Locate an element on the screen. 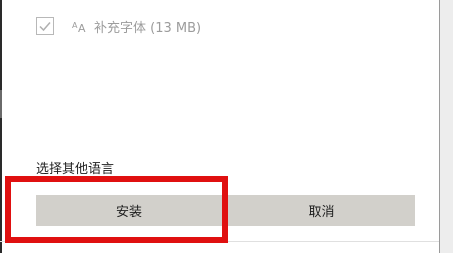 The height and width of the screenshot is (253, 453). svg-text: A is located at coordinates (82, 27).